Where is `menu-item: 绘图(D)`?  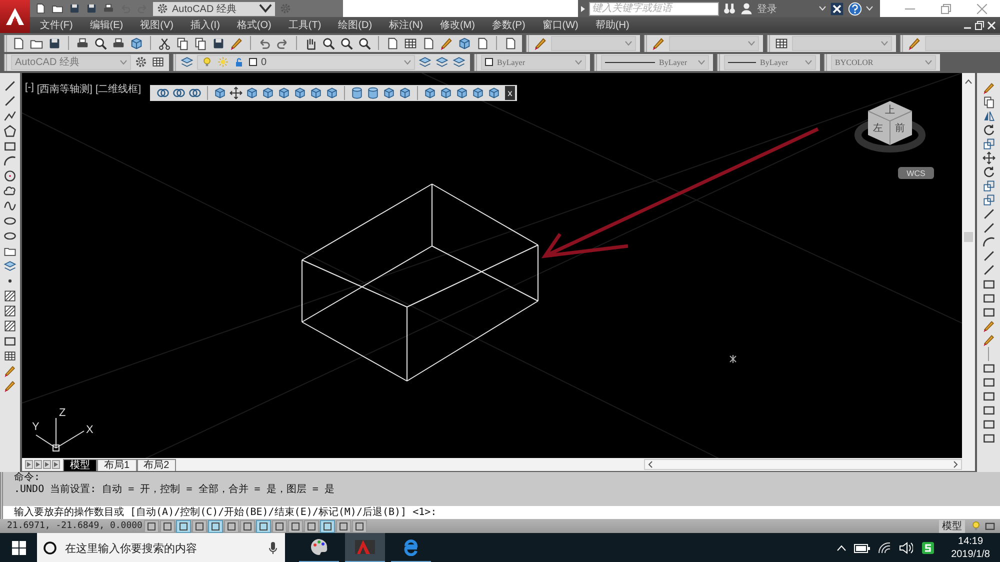 menu-item: 绘图(D) is located at coordinates (355, 25).